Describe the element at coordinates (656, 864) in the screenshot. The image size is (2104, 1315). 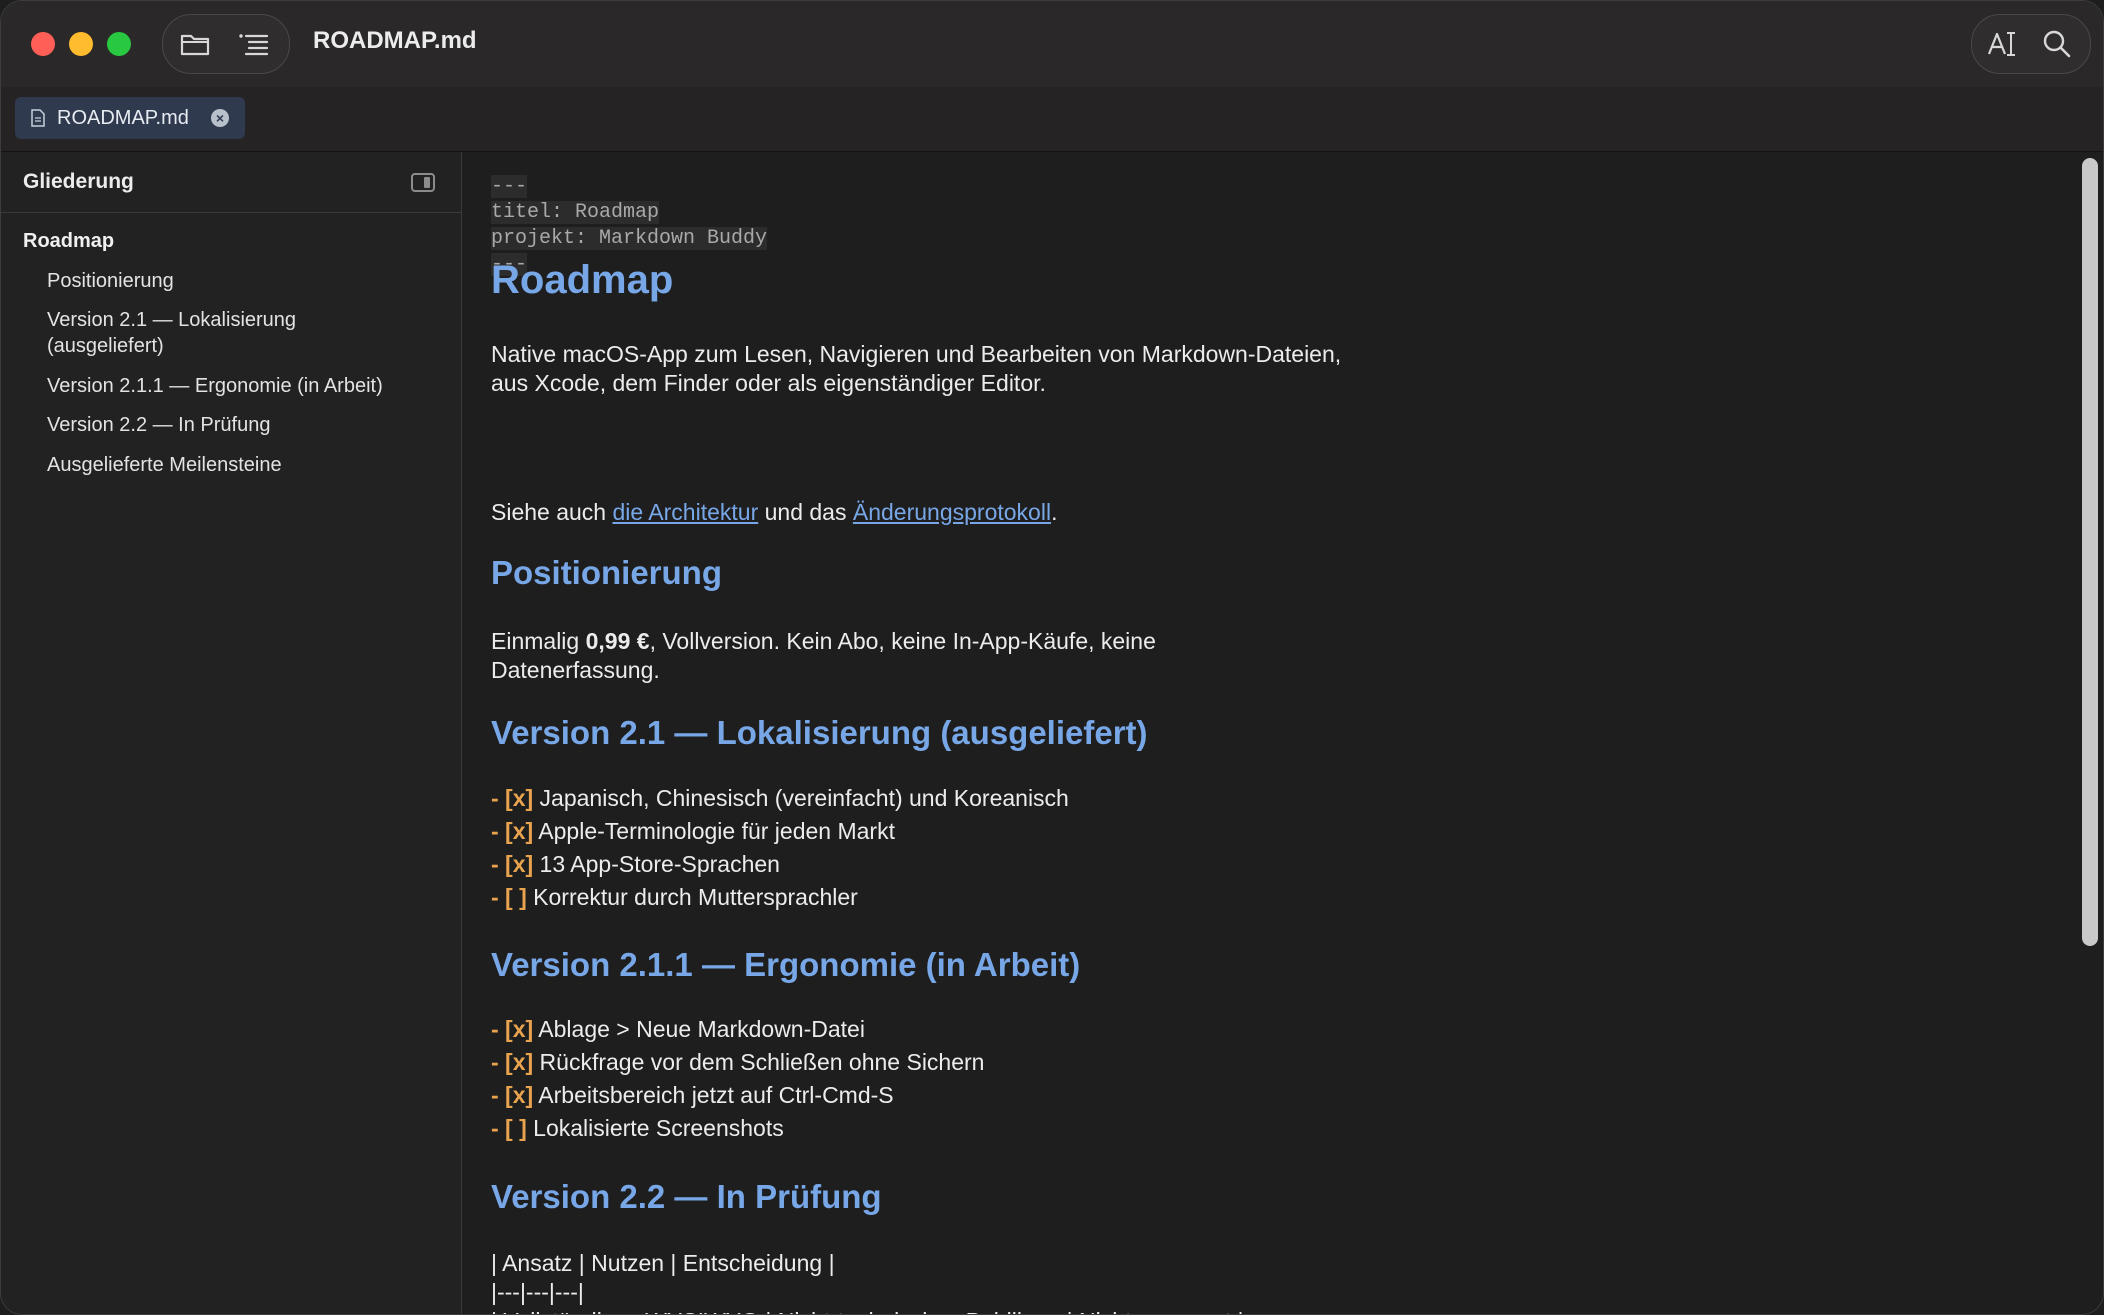
I see `task-text: 13 App-Store-Sprachen` at that location.